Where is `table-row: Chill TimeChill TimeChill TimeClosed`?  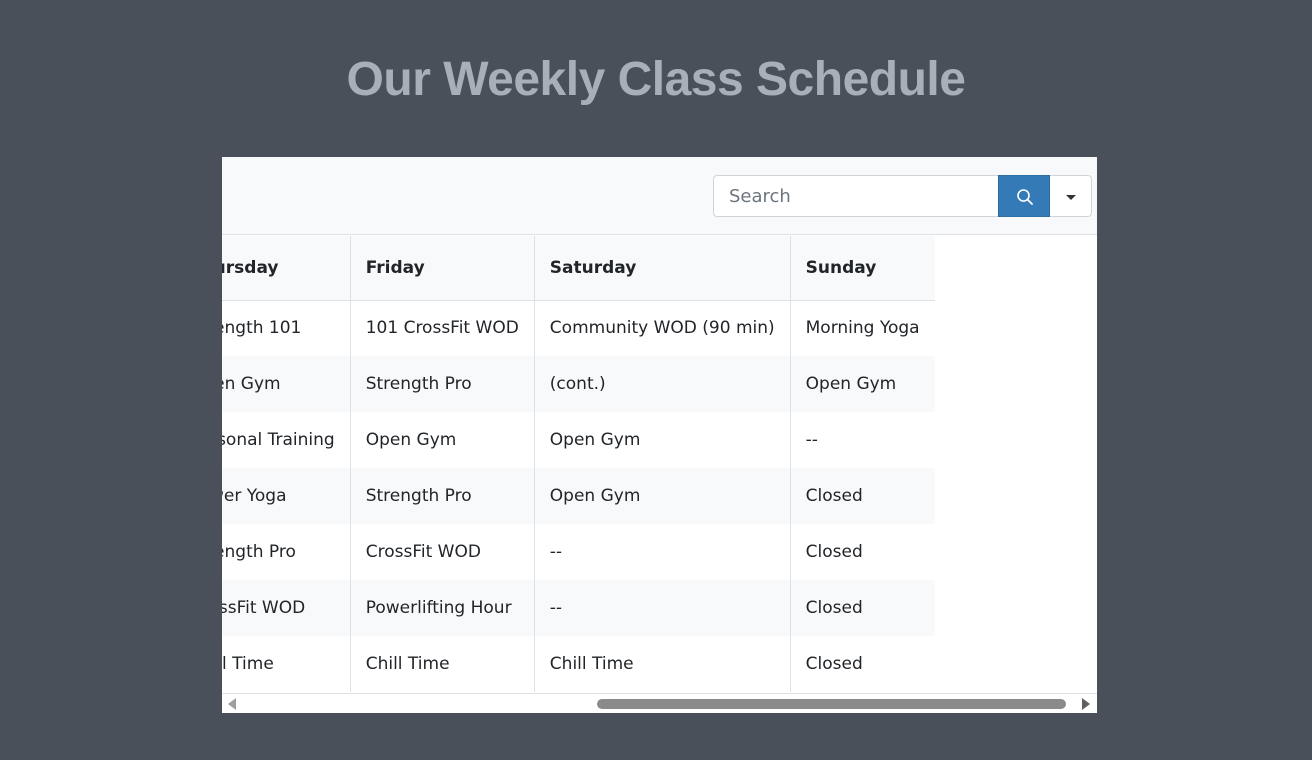 table-row: Chill TimeChill TimeChill TimeClosed is located at coordinates (578, 664).